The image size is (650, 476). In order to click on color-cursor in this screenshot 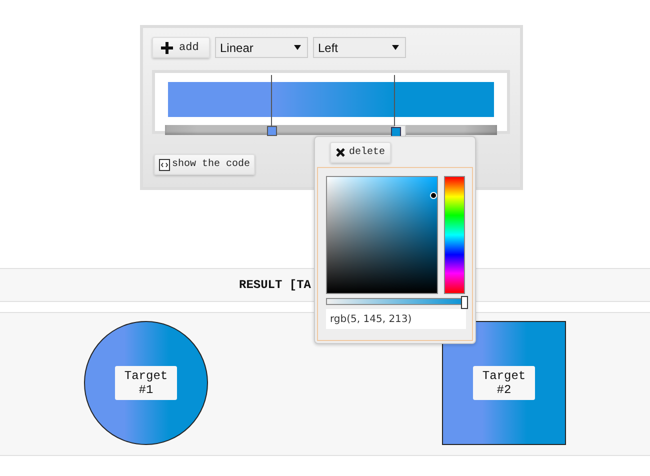, I will do `click(433, 195)`.